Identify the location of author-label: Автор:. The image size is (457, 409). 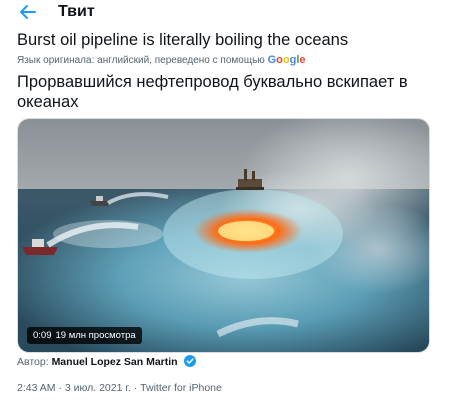
(33, 362).